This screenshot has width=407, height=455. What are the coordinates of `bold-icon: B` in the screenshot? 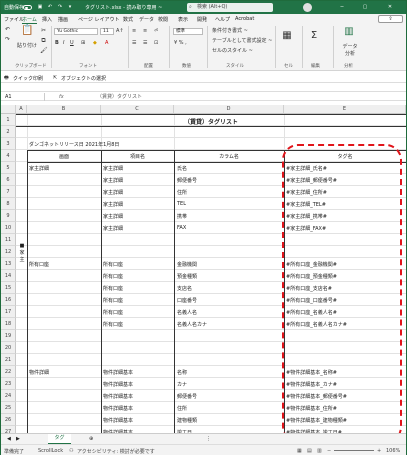 It's located at (57, 43).